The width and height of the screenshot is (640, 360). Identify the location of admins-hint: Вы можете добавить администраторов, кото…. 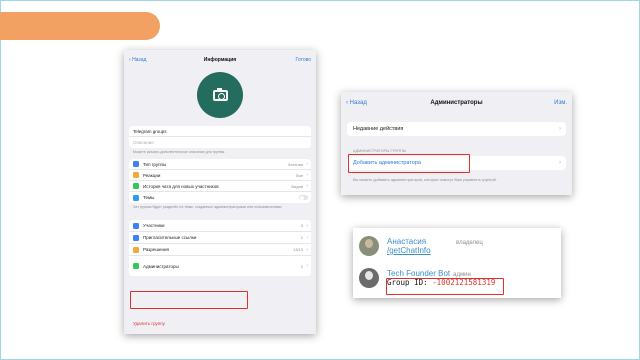
(425, 180).